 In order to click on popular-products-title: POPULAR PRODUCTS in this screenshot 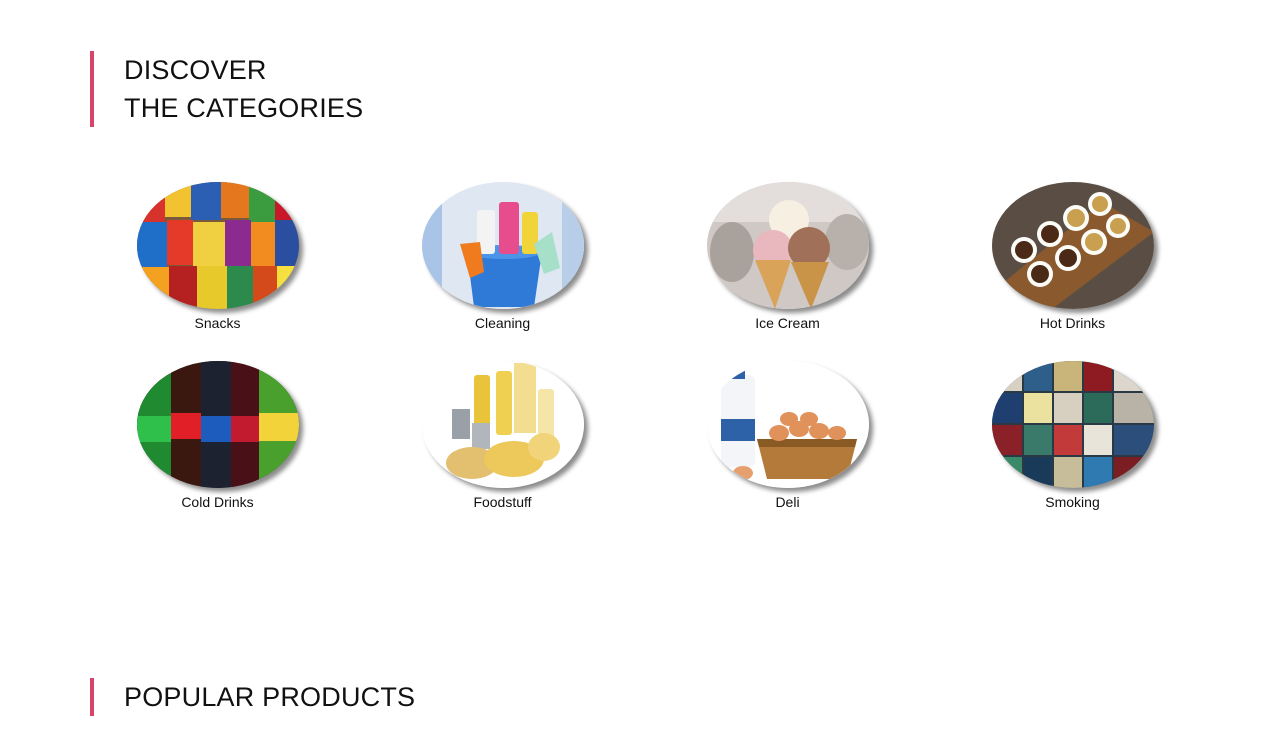, I will do `click(270, 697)`.